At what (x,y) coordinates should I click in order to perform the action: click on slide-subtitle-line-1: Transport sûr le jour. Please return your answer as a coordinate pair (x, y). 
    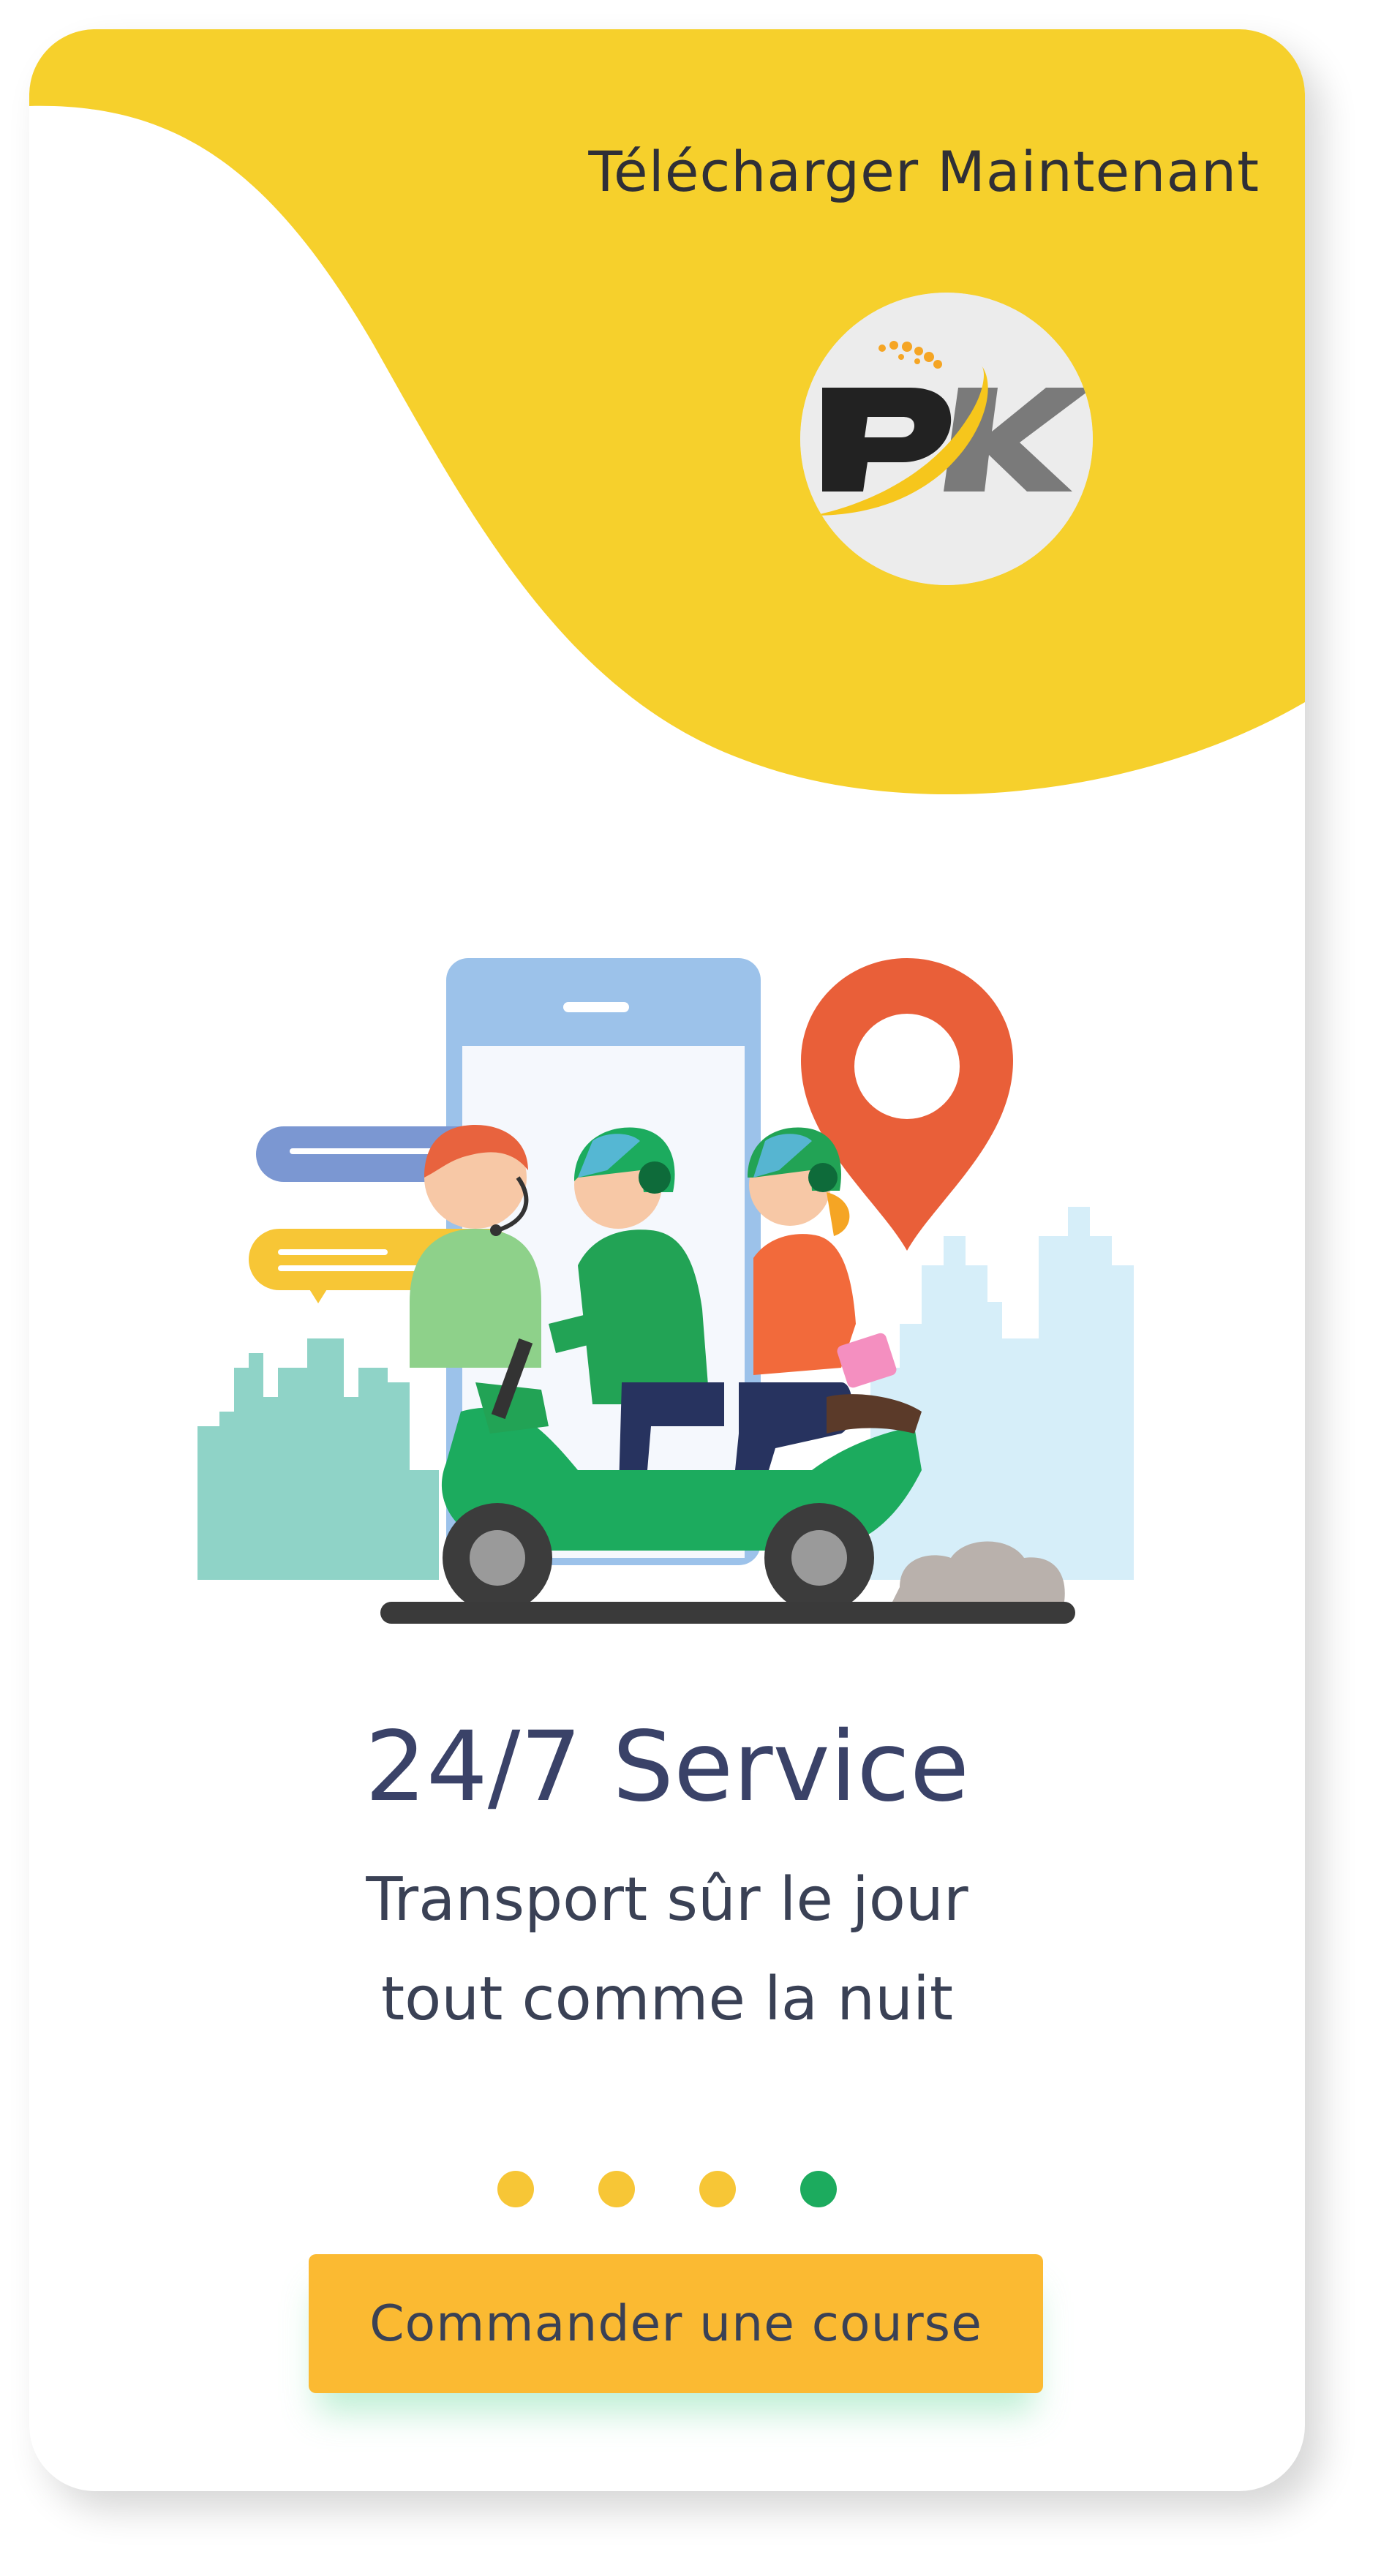
    Looking at the image, I should click on (667, 1900).